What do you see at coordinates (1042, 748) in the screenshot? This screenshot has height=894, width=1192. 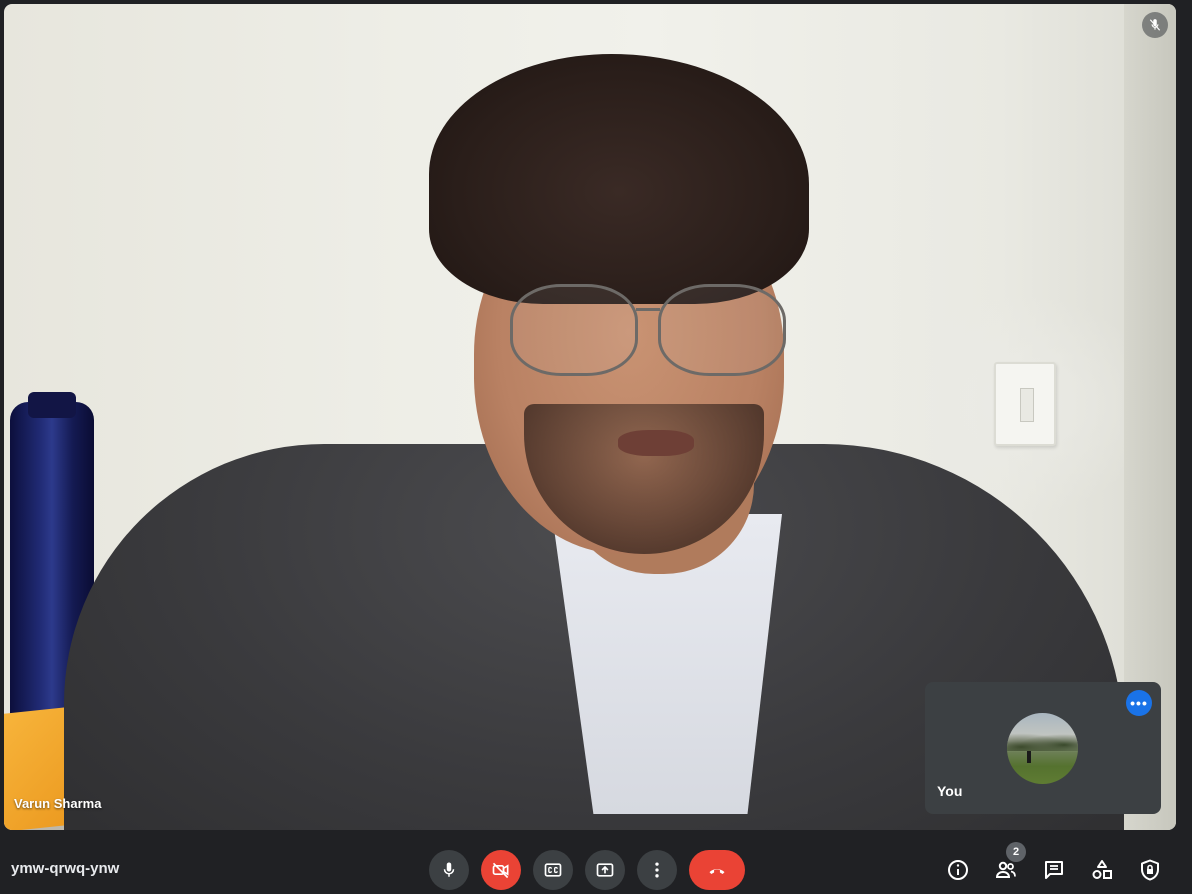 I see `self-avatar` at bounding box center [1042, 748].